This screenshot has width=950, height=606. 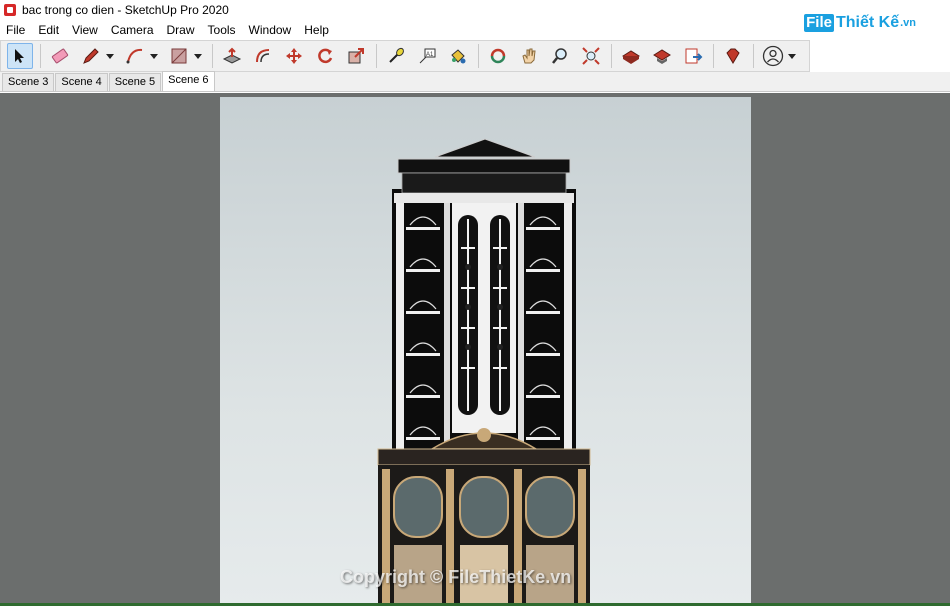 I want to click on orbit-icon, so click(x=498, y=56).